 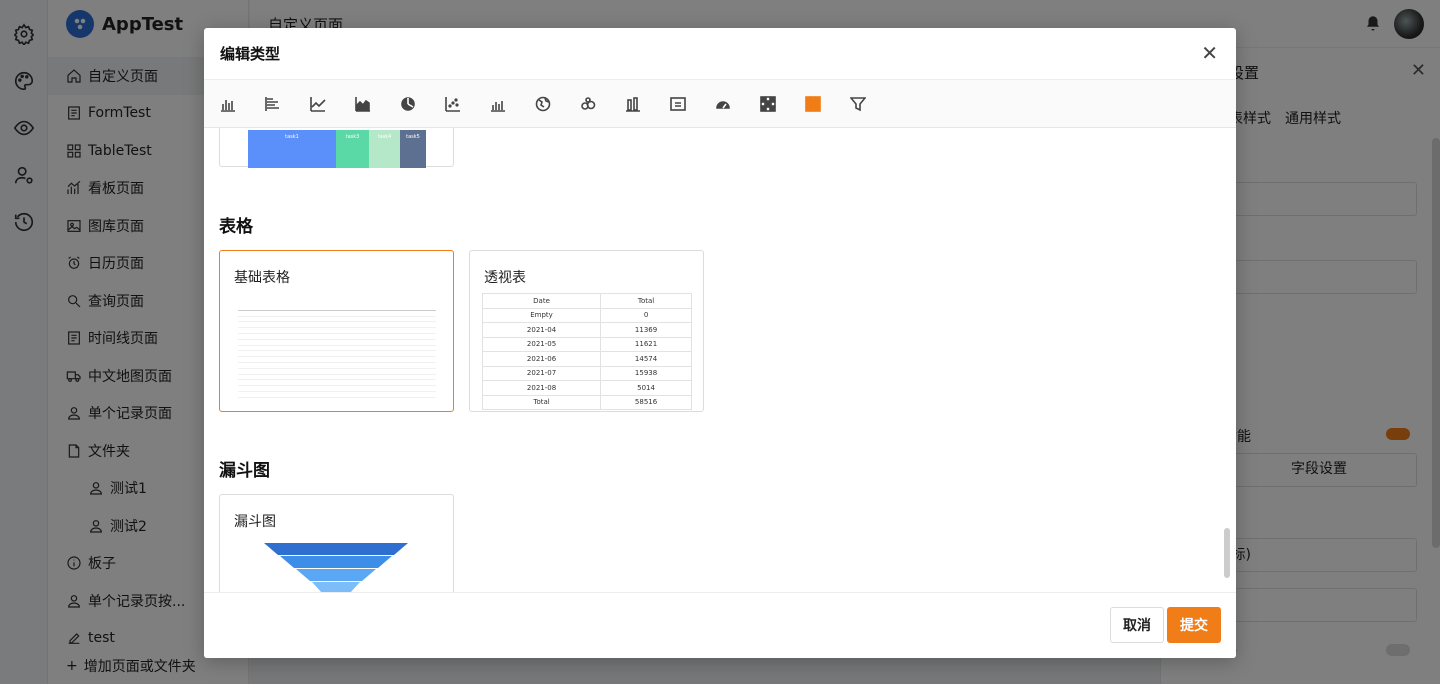 What do you see at coordinates (633, 104) in the screenshot?
I see `column-chart-icon` at bounding box center [633, 104].